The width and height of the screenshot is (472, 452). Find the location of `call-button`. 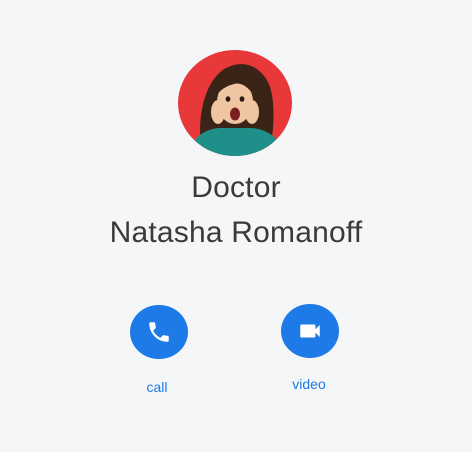

call-button is located at coordinates (159, 332).